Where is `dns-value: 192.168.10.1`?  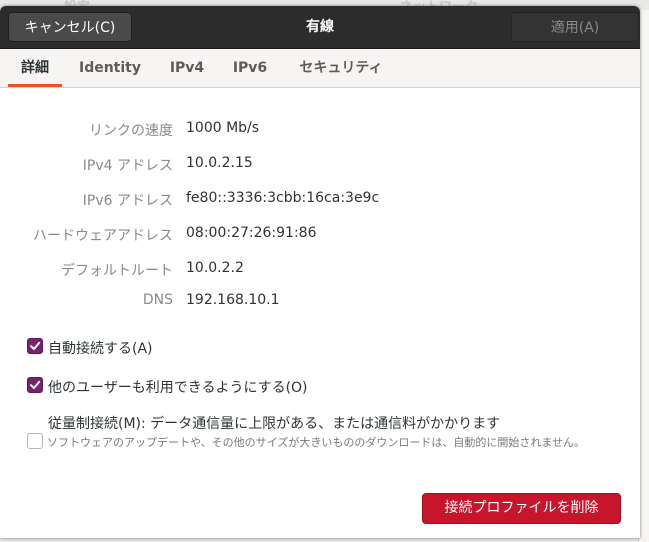
dns-value: 192.168.10.1 is located at coordinates (233, 300).